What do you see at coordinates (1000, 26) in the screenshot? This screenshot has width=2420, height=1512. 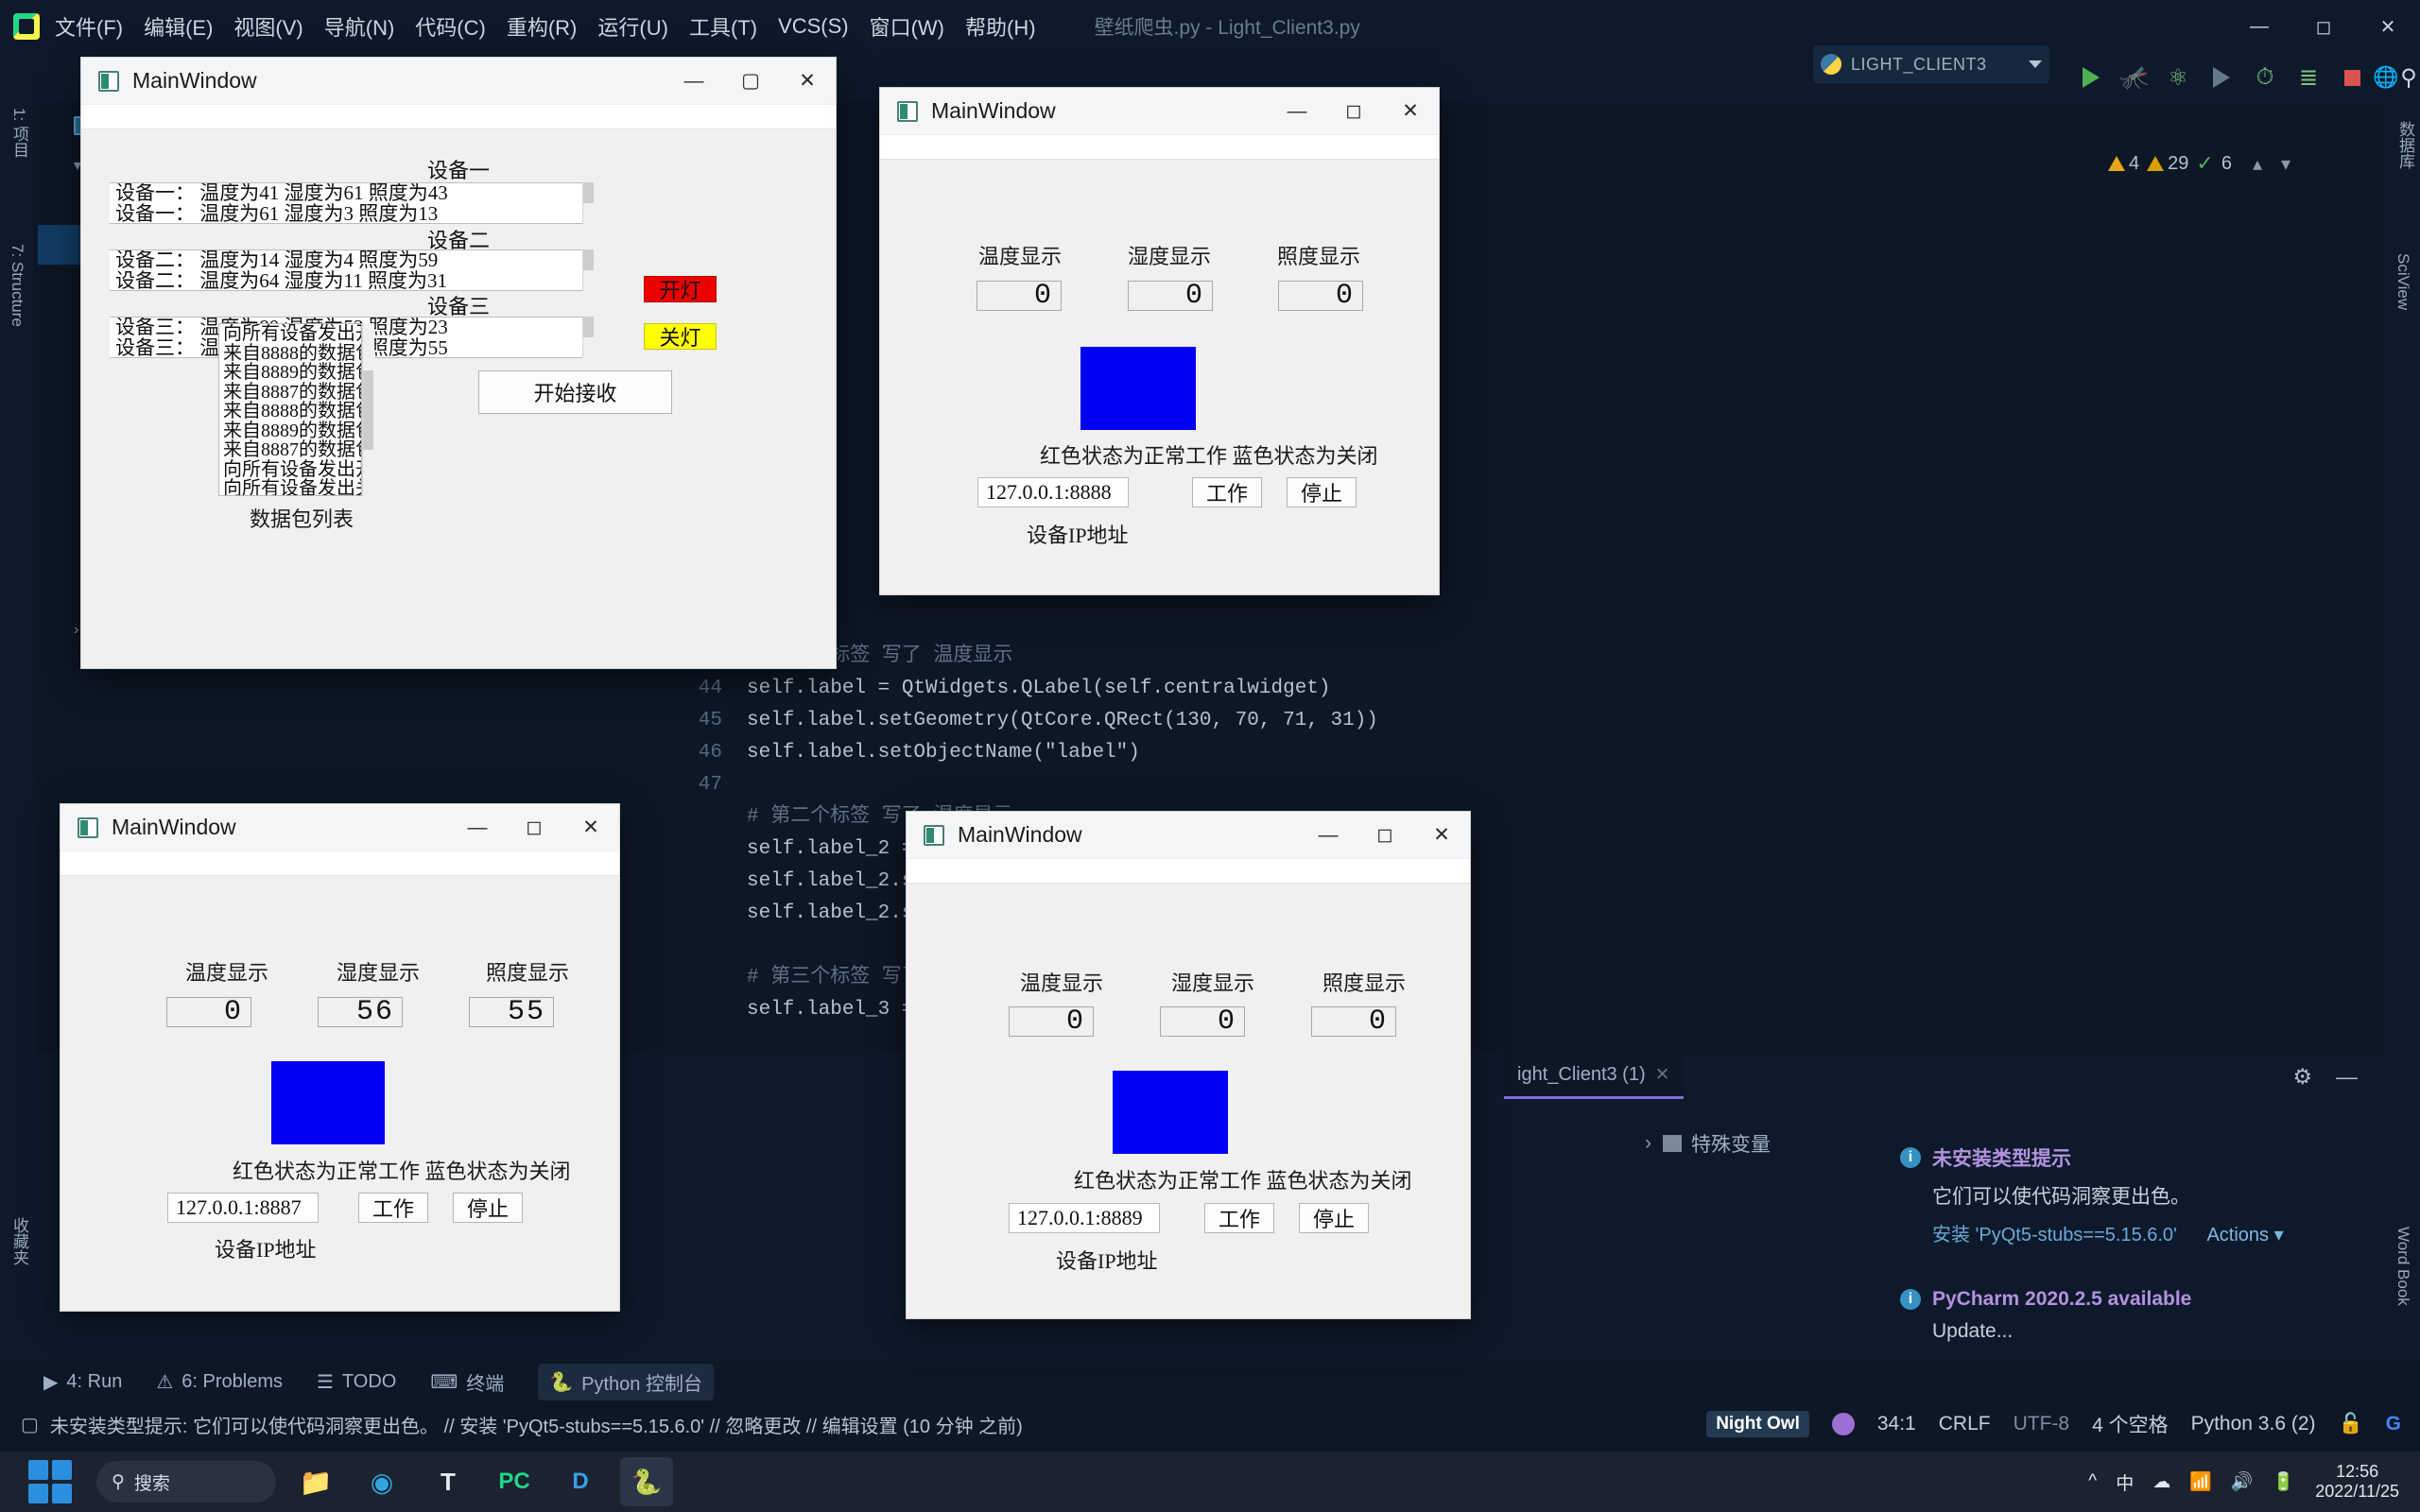 I see `menu-help: 帮助(H)` at bounding box center [1000, 26].